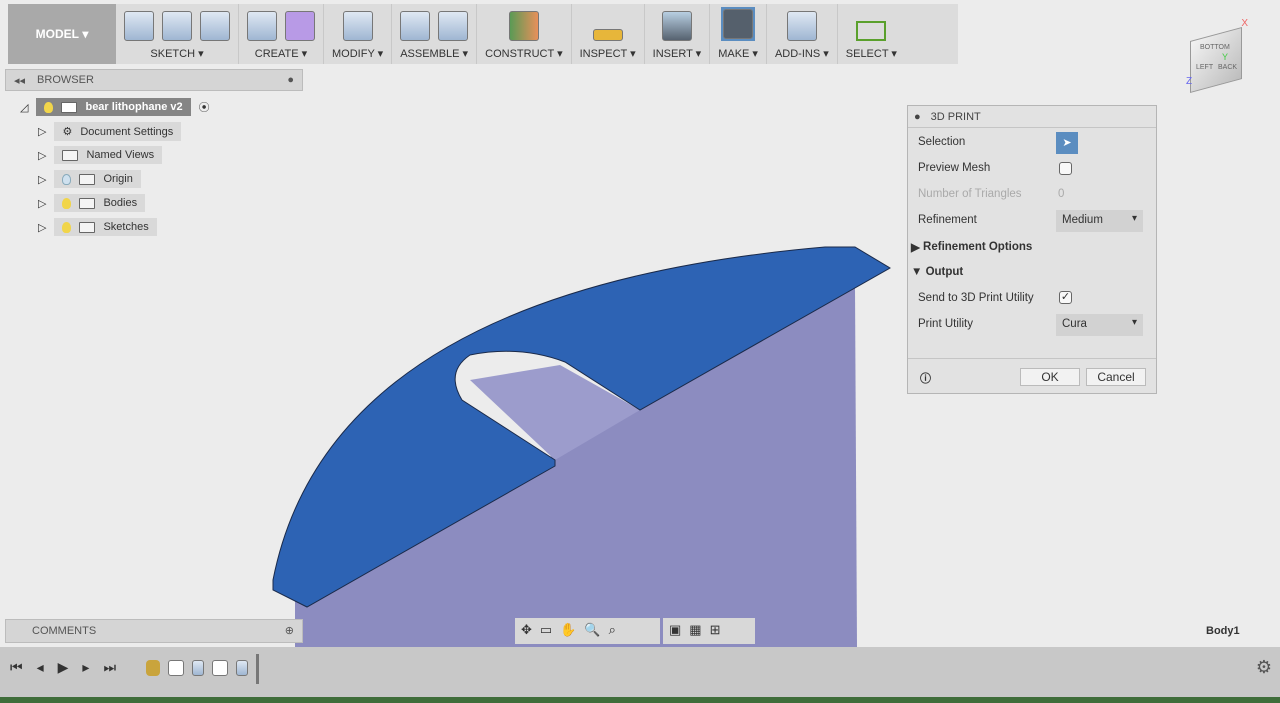 The image size is (1280, 703). What do you see at coordinates (612, 631) in the screenshot?
I see `fit-icon: ⌕` at bounding box center [612, 631].